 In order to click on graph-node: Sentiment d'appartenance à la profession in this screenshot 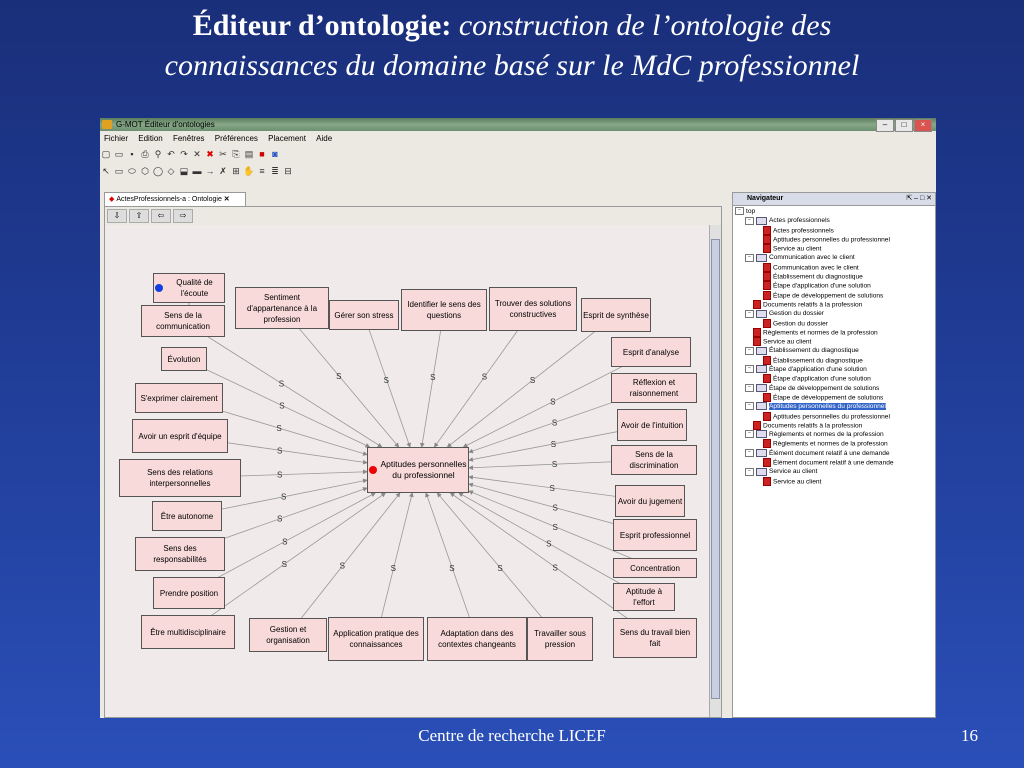, I will do `click(282, 308)`.